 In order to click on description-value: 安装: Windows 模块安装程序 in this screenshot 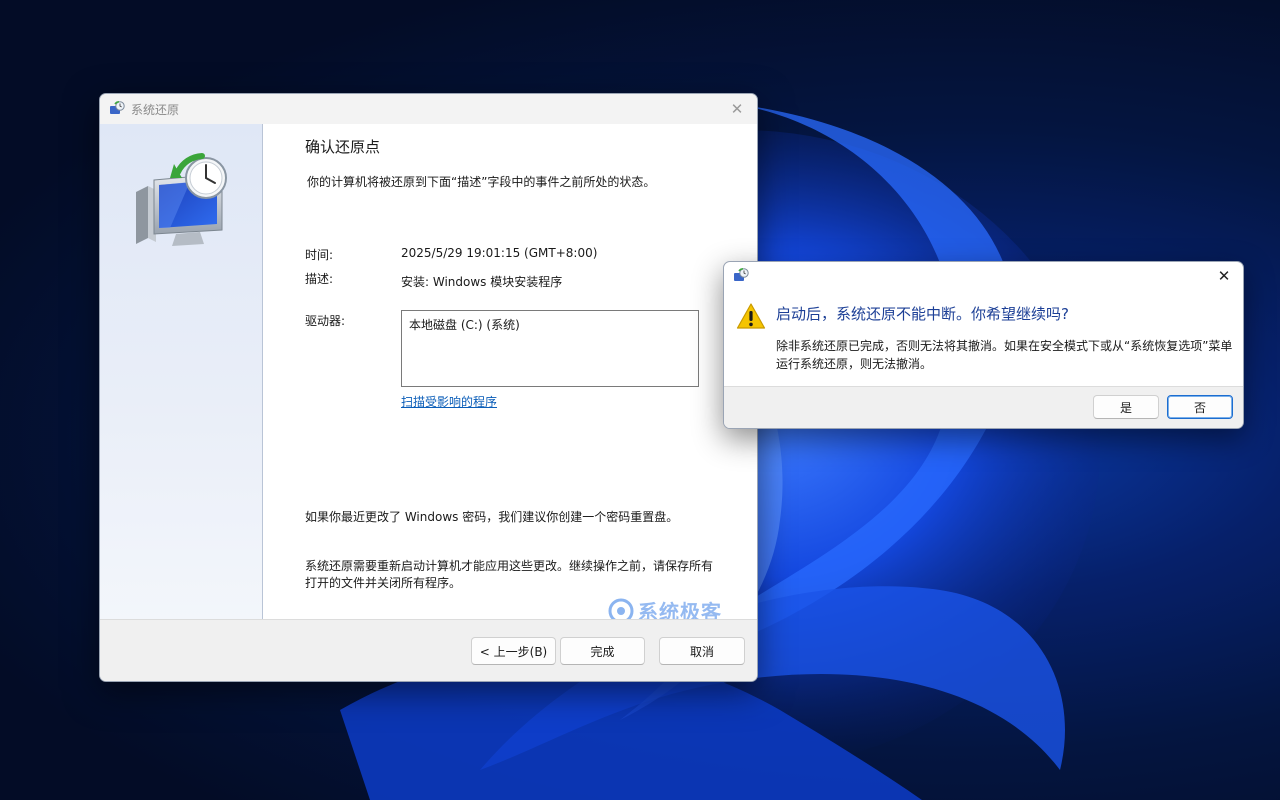, I will do `click(482, 282)`.